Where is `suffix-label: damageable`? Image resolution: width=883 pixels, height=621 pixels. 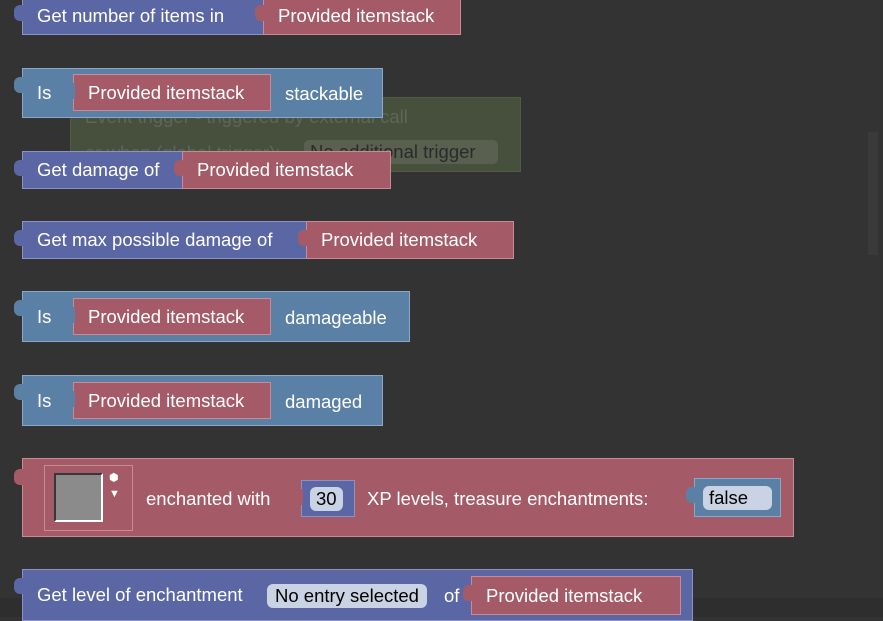
suffix-label: damageable is located at coordinates (336, 317).